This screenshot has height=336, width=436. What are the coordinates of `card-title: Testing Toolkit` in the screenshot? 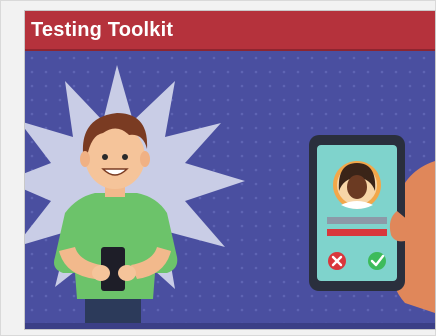 It's located at (102, 30).